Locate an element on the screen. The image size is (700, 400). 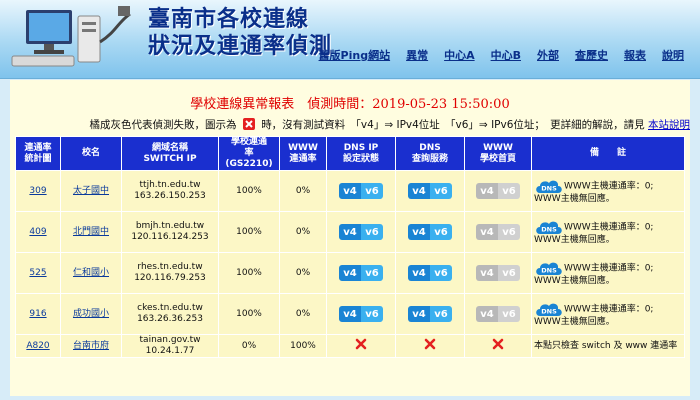
domain-name: ckes.tn.edu.tw is located at coordinates (170, 308).